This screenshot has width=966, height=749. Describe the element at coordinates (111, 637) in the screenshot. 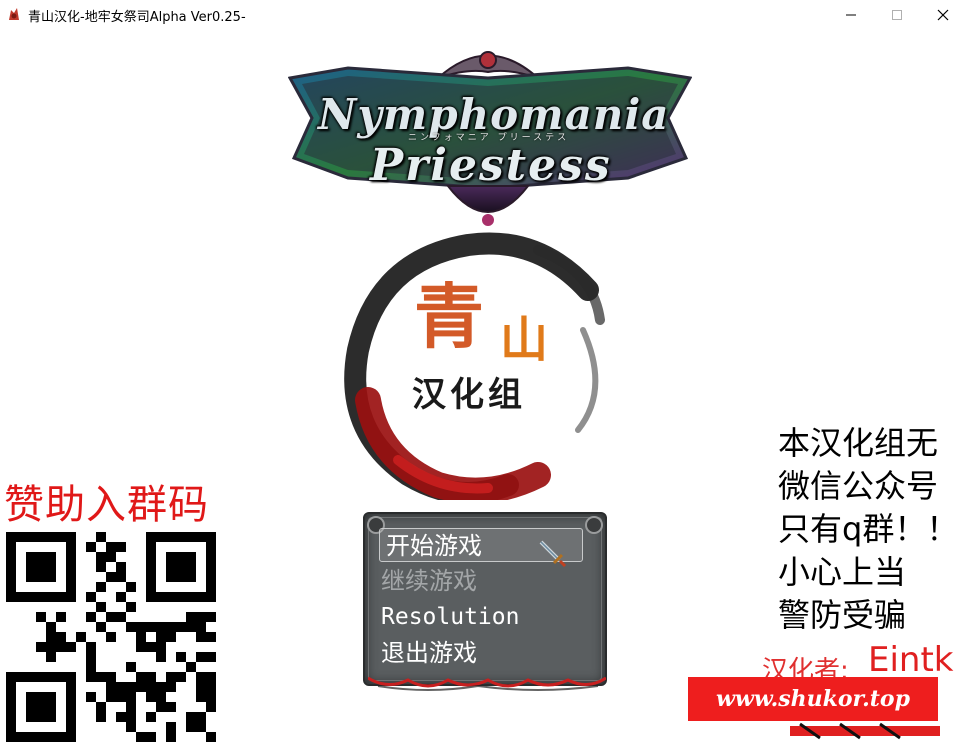

I see `qr-code` at that location.